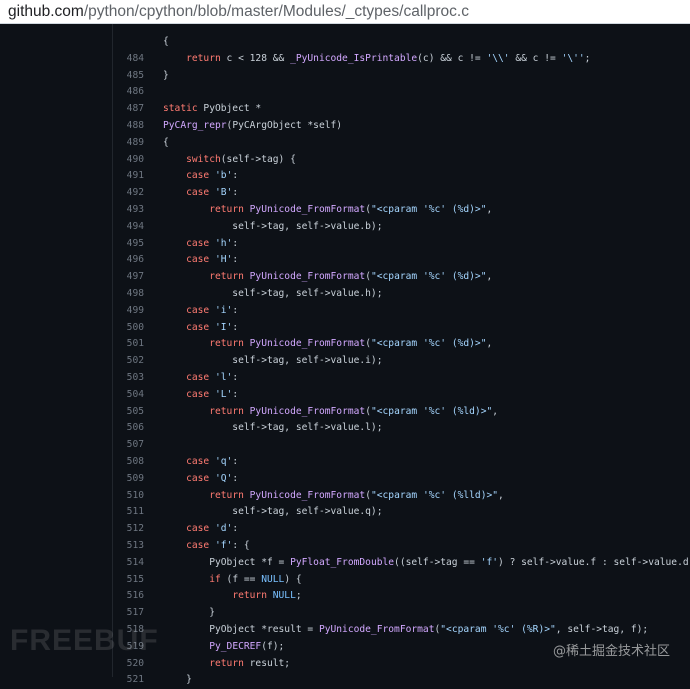 Image resolution: width=690 pixels, height=689 pixels. Describe the element at coordinates (345, 42) in the screenshot. I see `code-line: {` at that location.